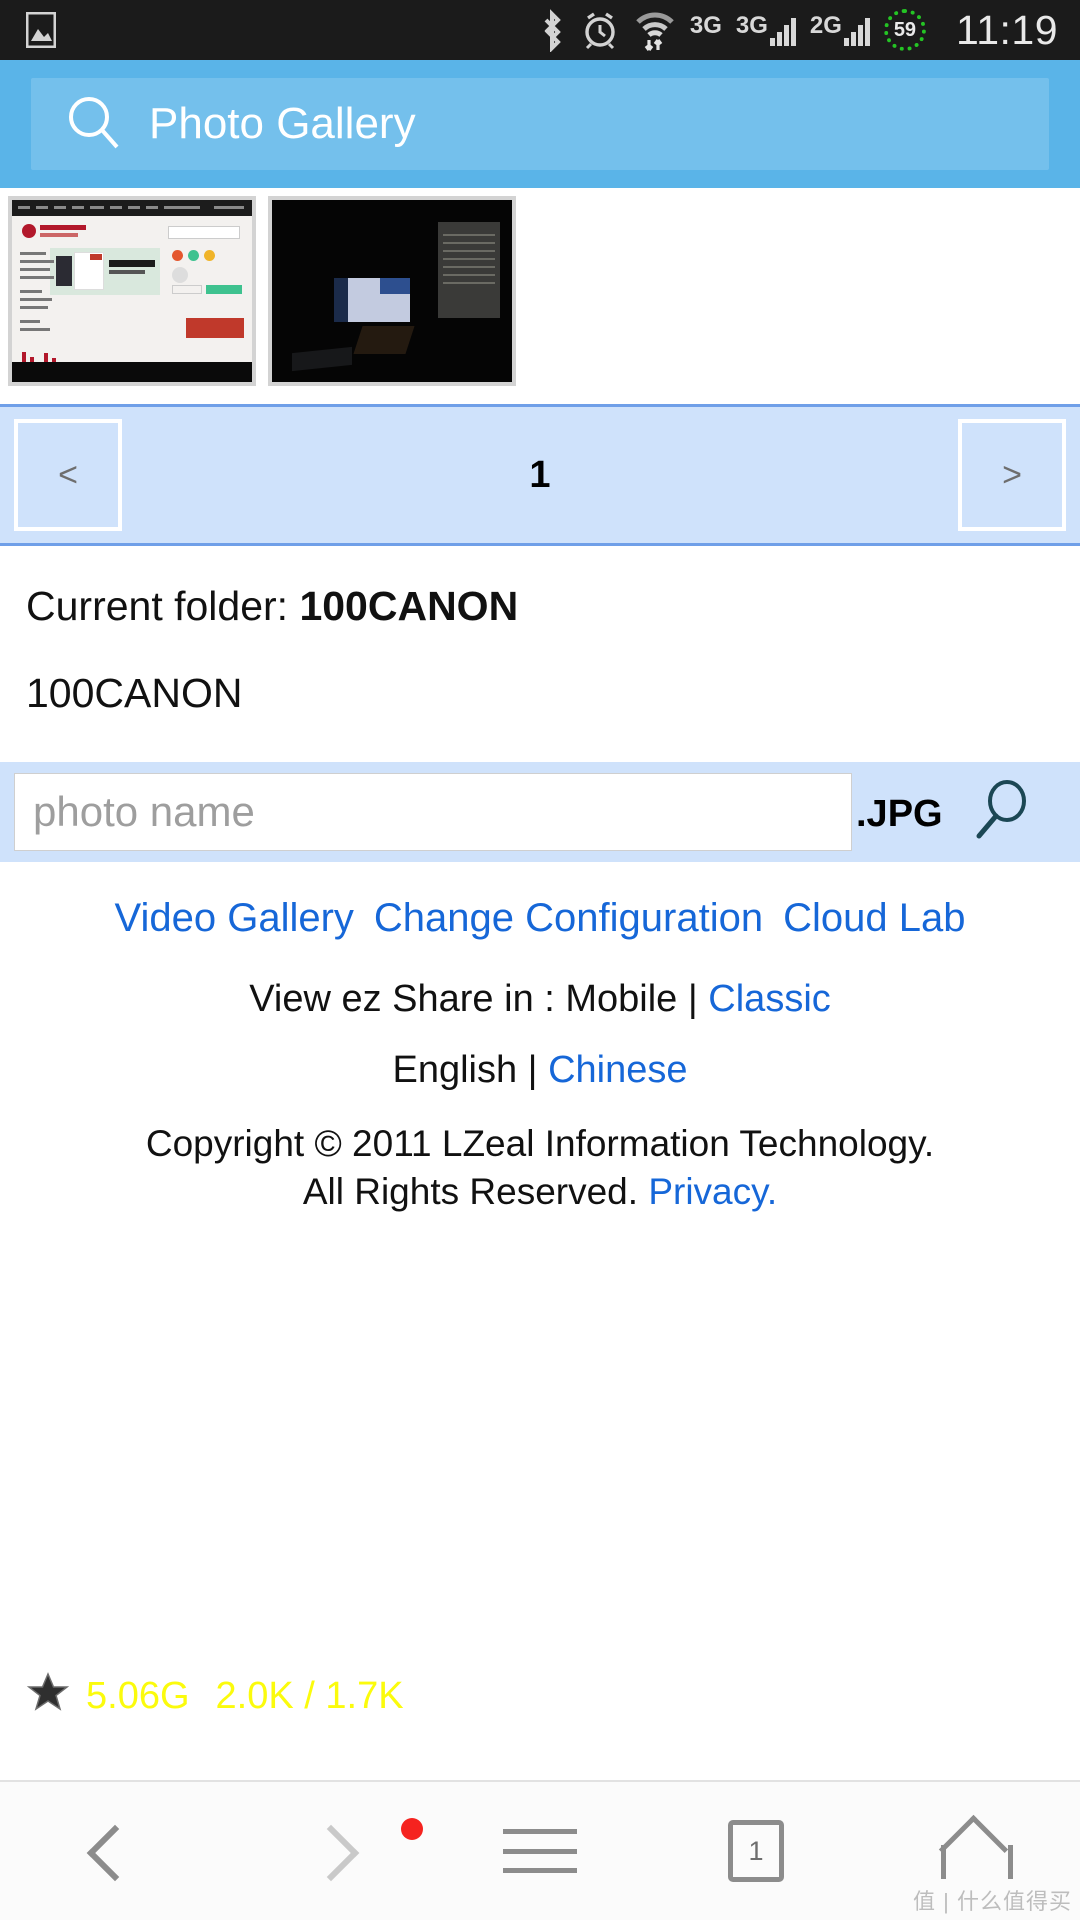 The image size is (1080, 1920). What do you see at coordinates (412, 1829) in the screenshot?
I see `notification-dot-icon` at bounding box center [412, 1829].